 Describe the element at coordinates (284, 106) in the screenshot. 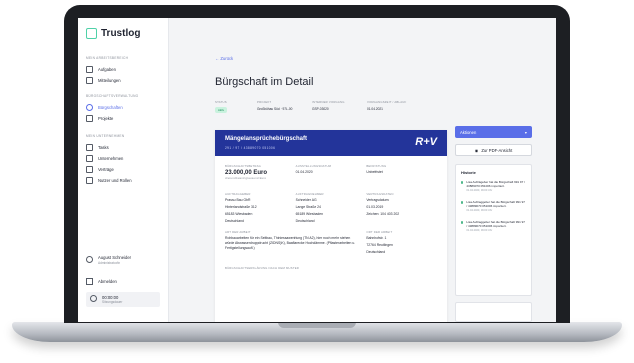

I see `meta-project: PROJEKT Großbühau Süd · 97L-00` at that location.